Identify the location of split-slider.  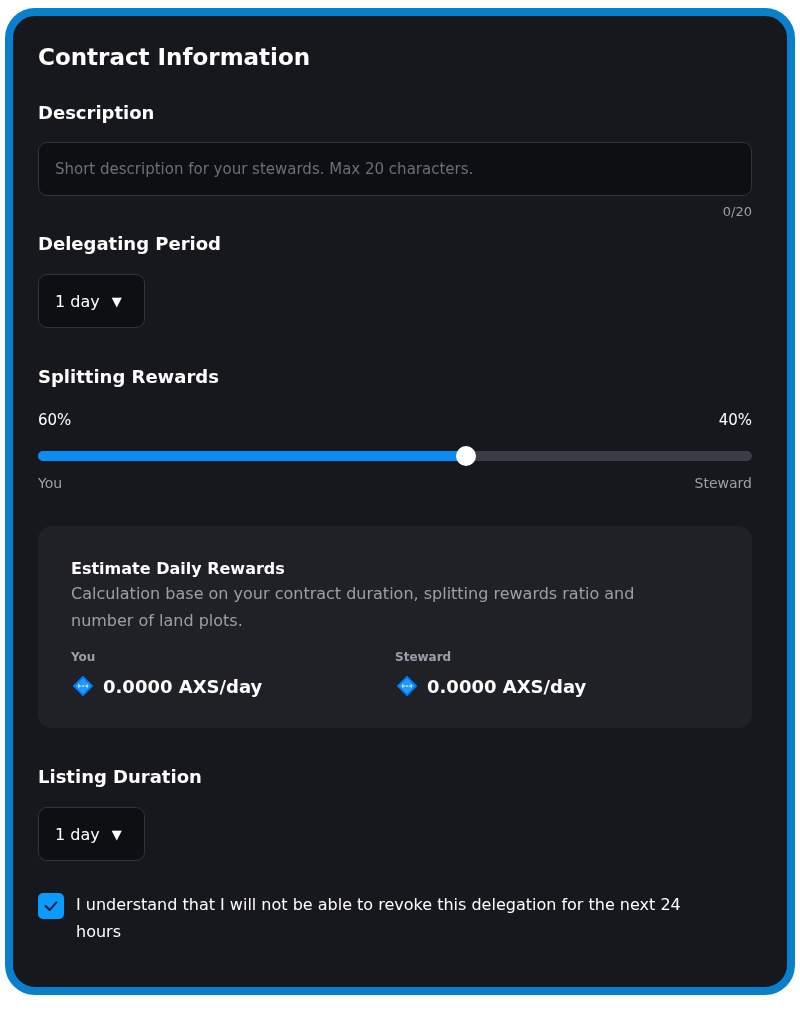
(395, 456).